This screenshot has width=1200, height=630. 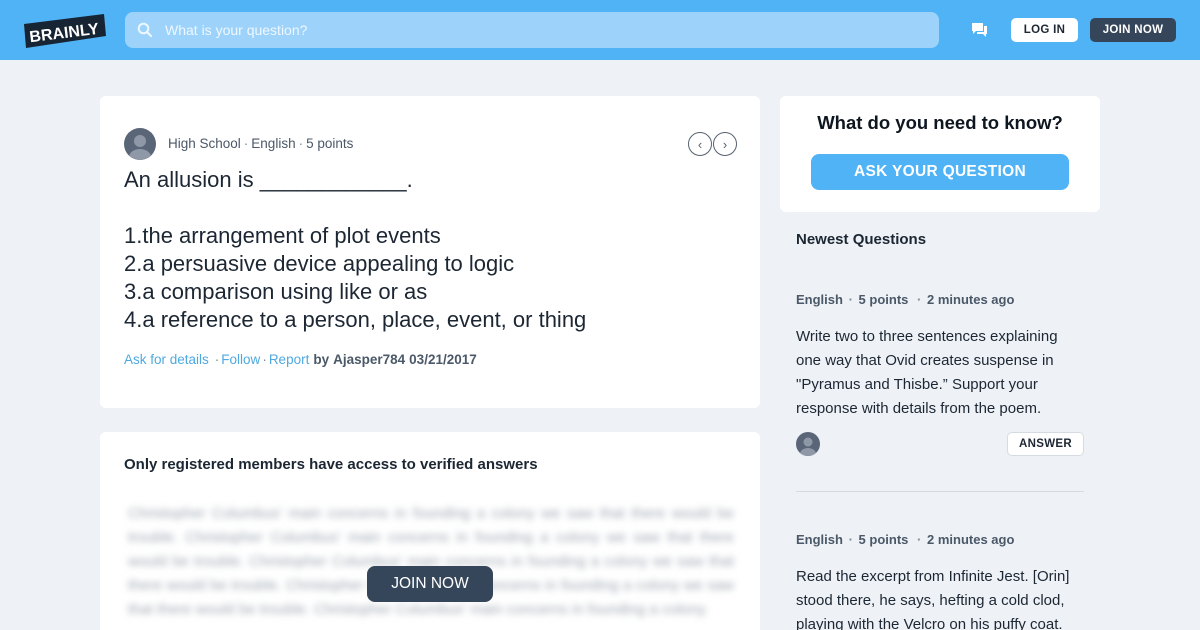 I want to click on newest-divider, so click(x=940, y=491).